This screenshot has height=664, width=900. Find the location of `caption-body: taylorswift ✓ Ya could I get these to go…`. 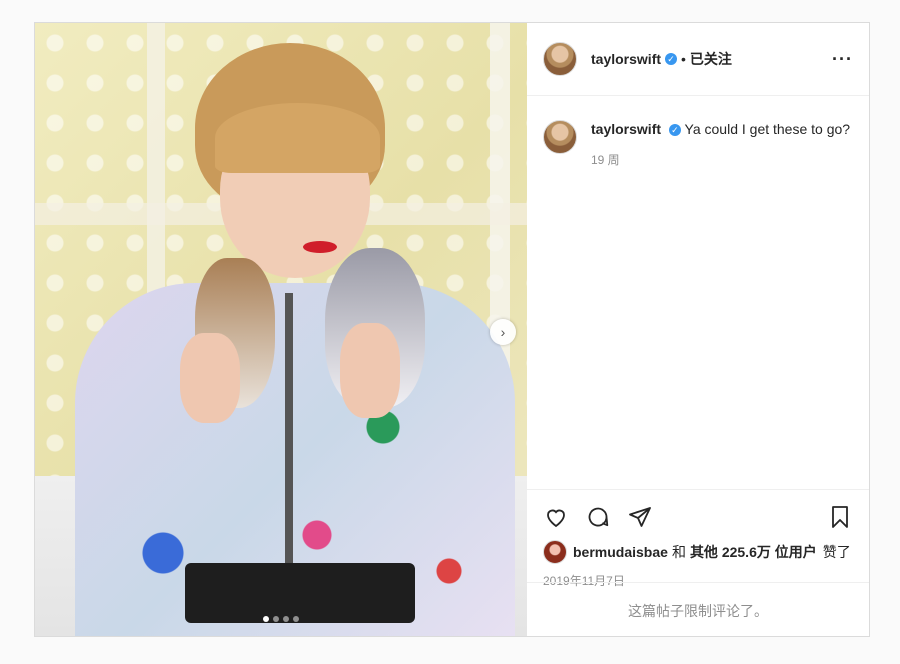

caption-body: taylorswift ✓ Ya could I get these to go… is located at coordinates (720, 145).